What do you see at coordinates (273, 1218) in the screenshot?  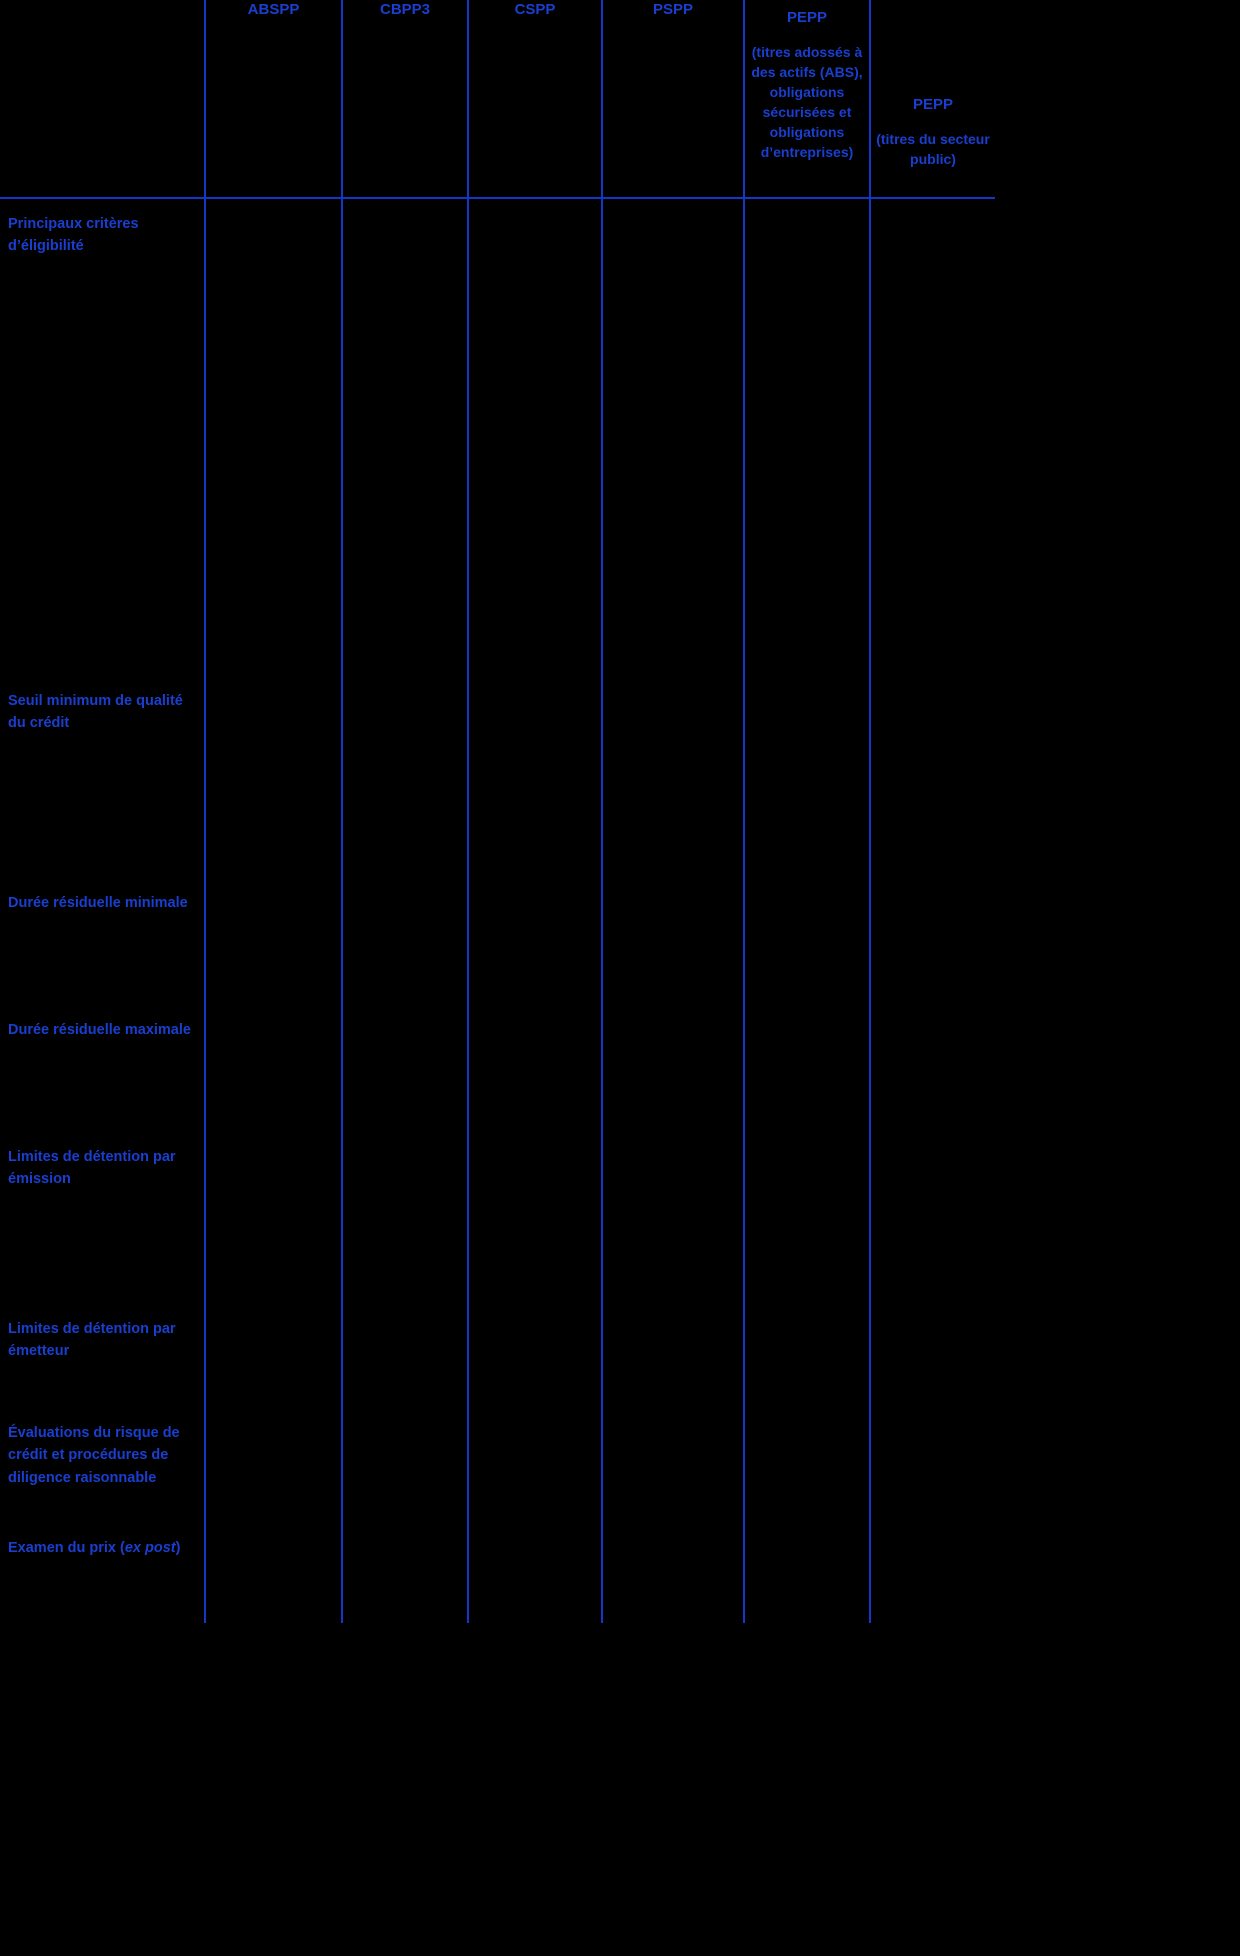 I see `cell-limites-emission-absp` at bounding box center [273, 1218].